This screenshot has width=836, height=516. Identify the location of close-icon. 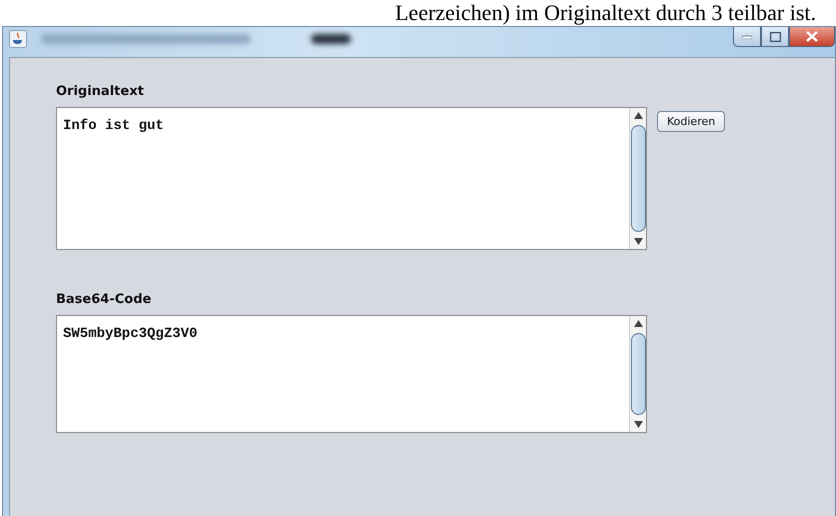
(812, 36).